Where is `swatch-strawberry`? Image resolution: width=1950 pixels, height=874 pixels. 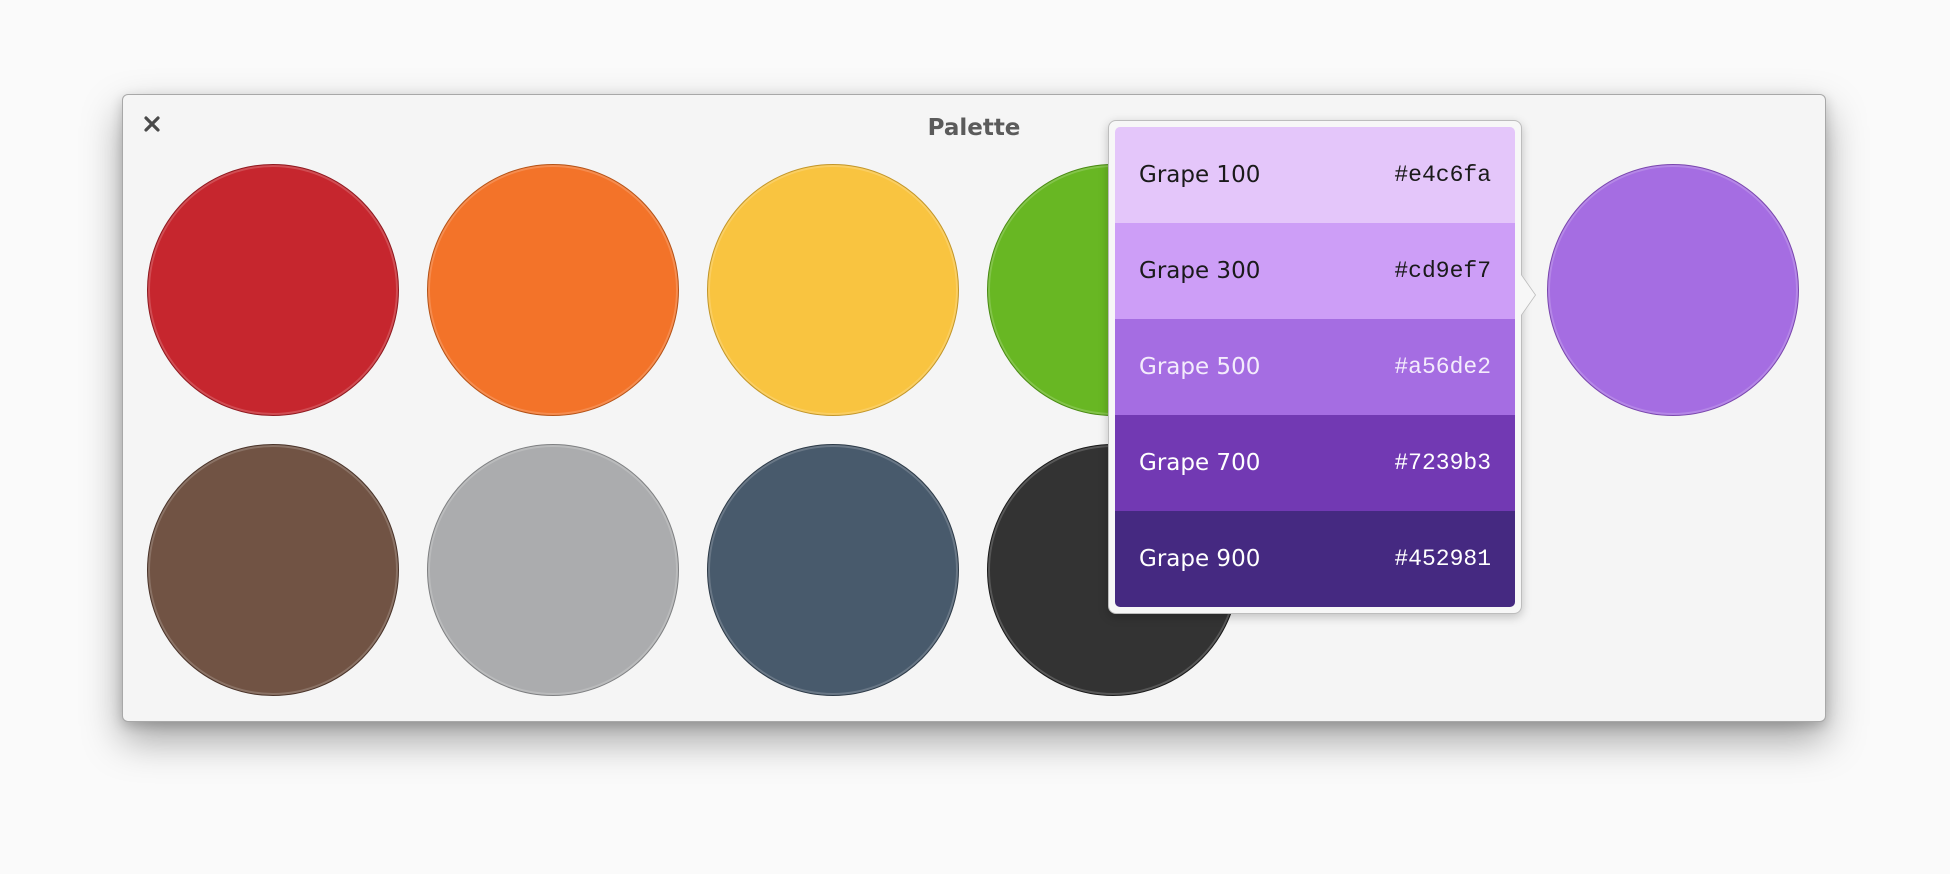 swatch-strawberry is located at coordinates (273, 290).